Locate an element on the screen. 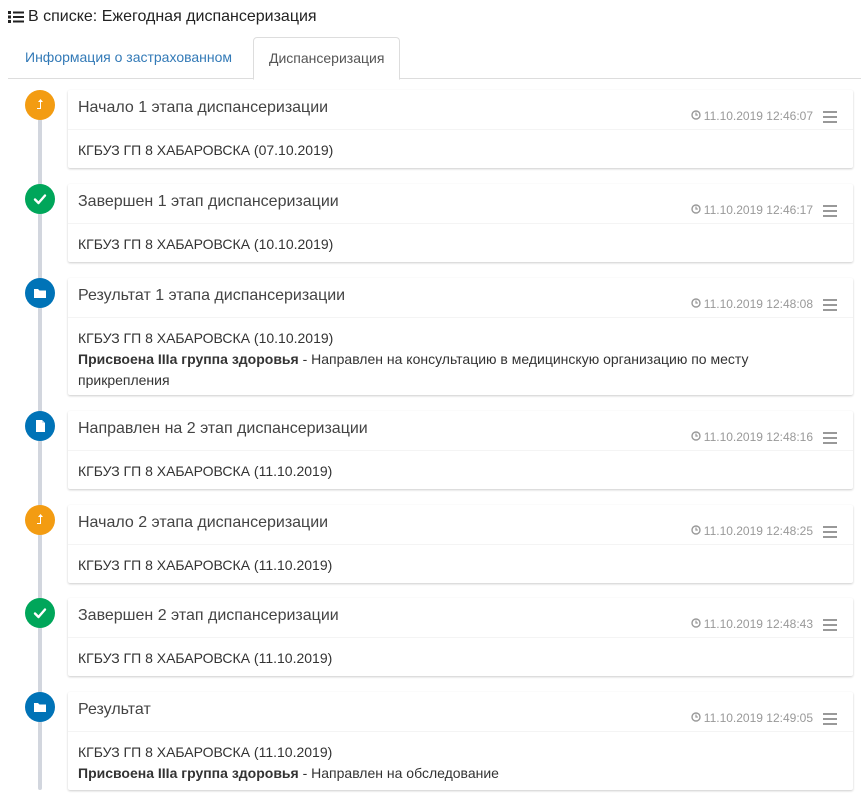 The width and height of the screenshot is (861, 805). event-timestamp-text: 11.10.2019 12:48:43 is located at coordinates (758, 624).